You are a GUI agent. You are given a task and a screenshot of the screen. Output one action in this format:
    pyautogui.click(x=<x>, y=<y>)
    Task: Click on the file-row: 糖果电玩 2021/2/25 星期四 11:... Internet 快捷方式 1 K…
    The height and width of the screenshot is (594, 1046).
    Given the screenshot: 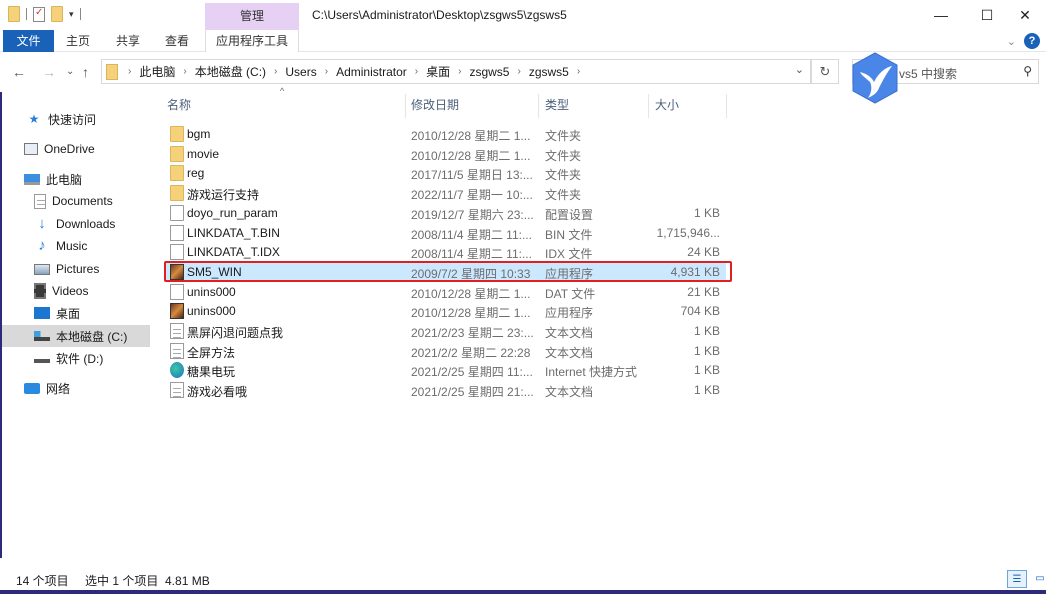 What is the action you would take?
    pyautogui.click(x=446, y=370)
    